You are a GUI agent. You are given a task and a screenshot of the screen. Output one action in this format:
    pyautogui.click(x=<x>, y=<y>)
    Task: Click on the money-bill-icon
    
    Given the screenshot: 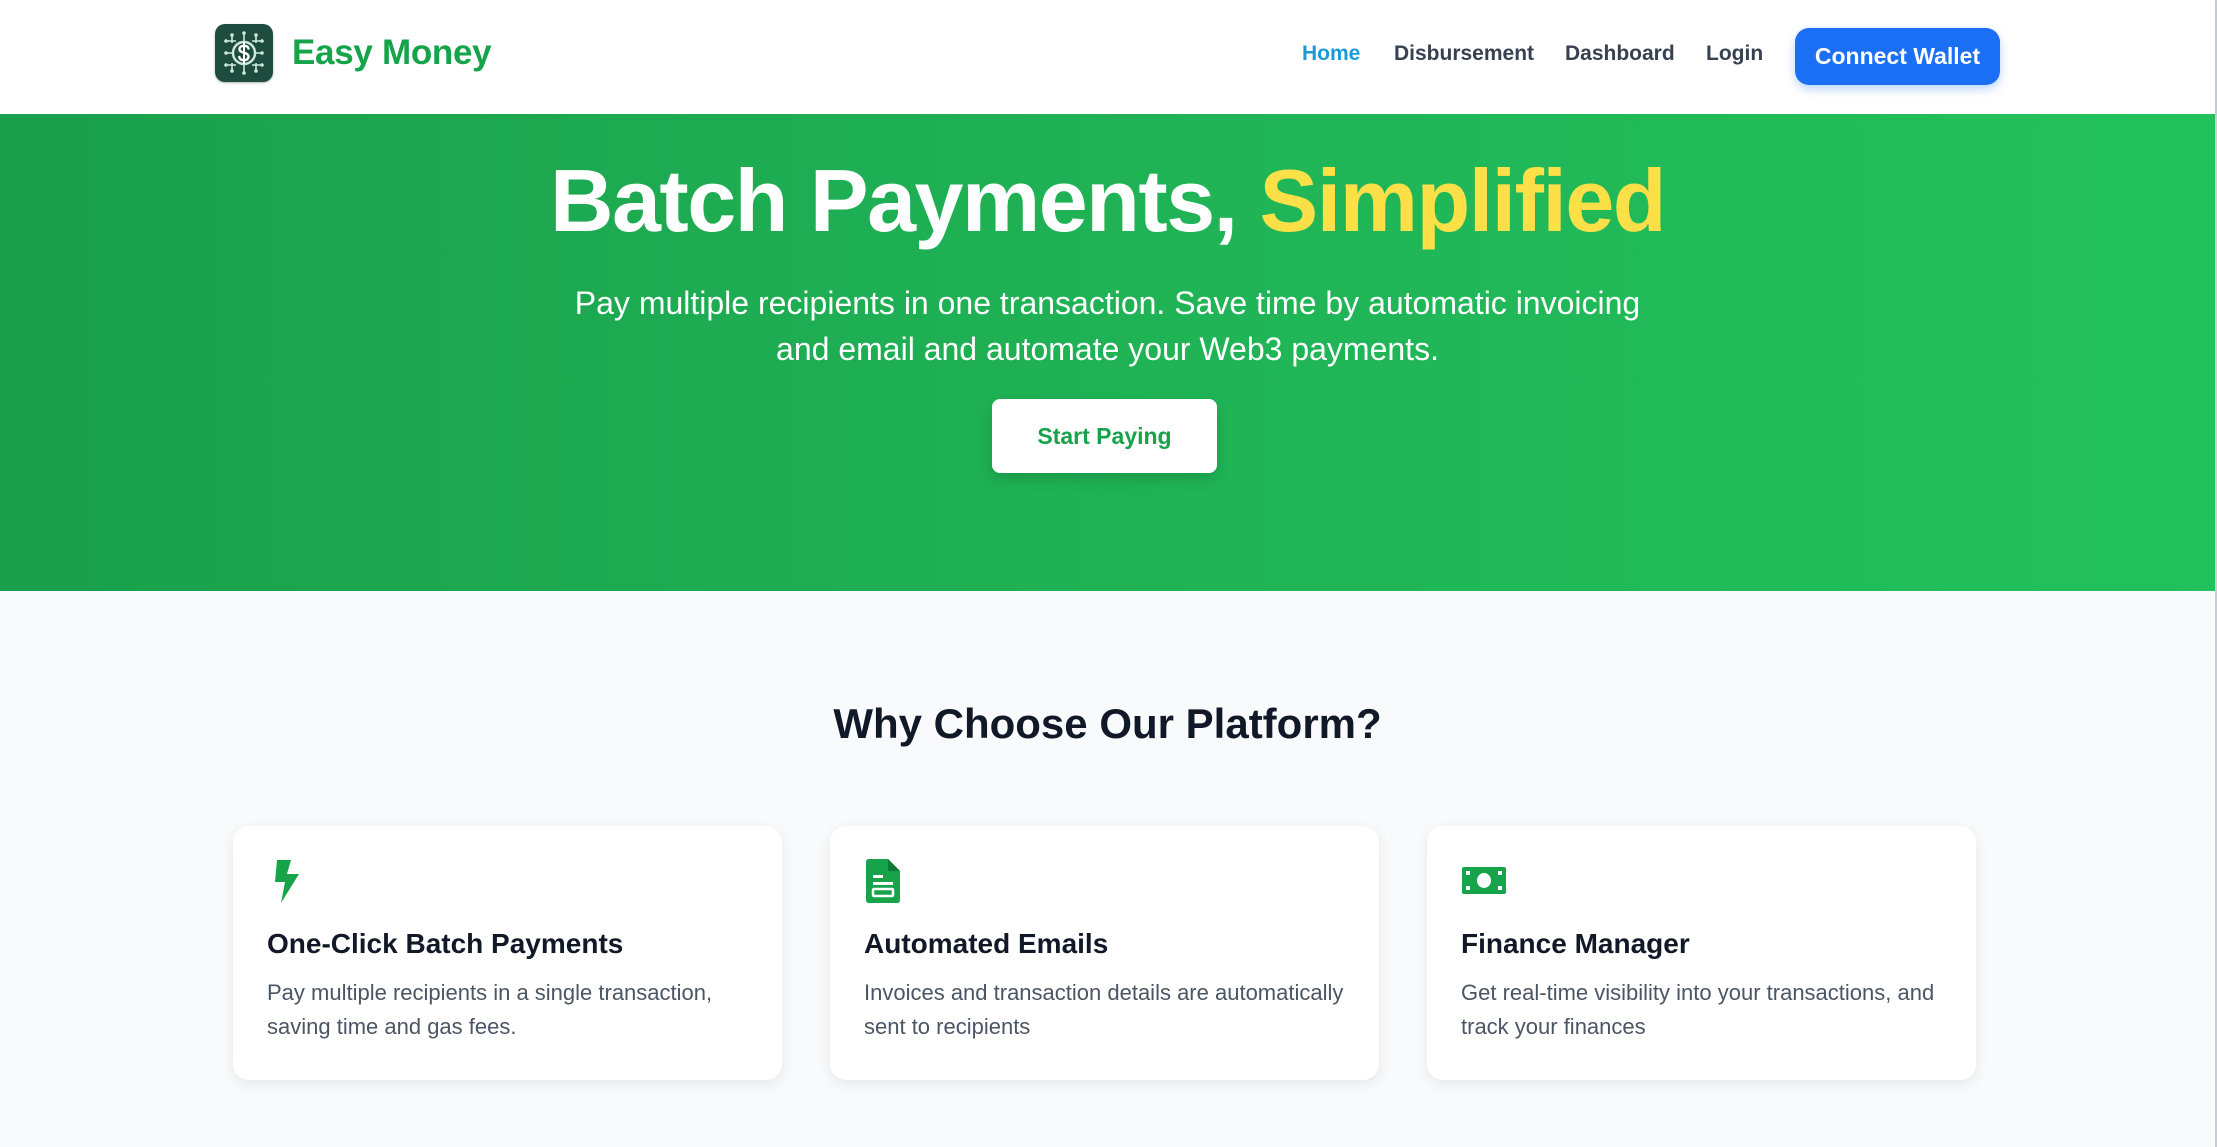 What is the action you would take?
    pyautogui.click(x=1485, y=881)
    